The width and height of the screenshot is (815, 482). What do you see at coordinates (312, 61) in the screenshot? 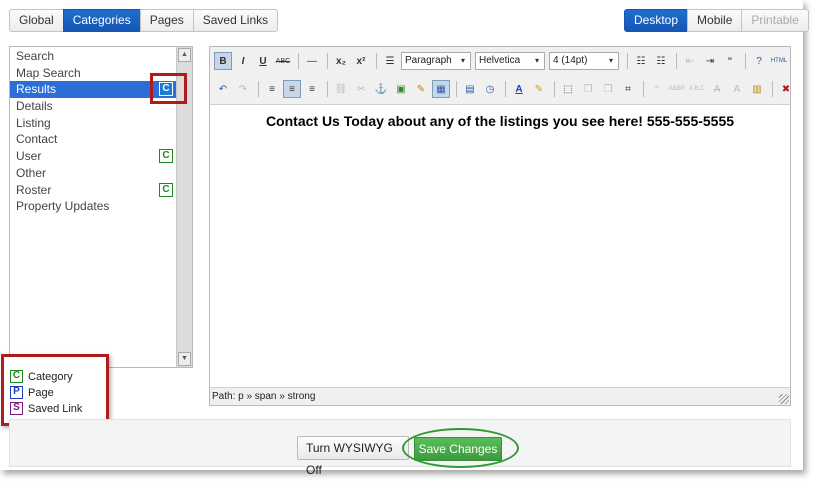
I see `horizontal-rule-icon: —` at bounding box center [312, 61].